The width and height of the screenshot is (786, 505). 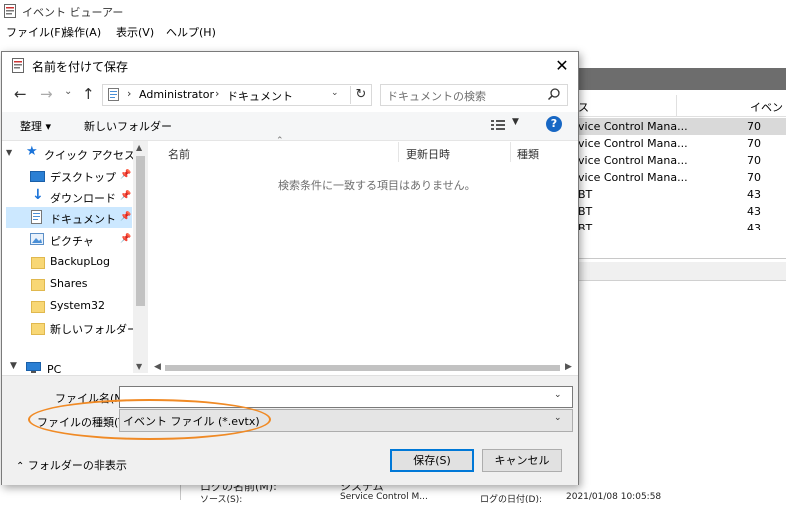 I want to click on nav-item-label: System32, so click(x=78, y=305).